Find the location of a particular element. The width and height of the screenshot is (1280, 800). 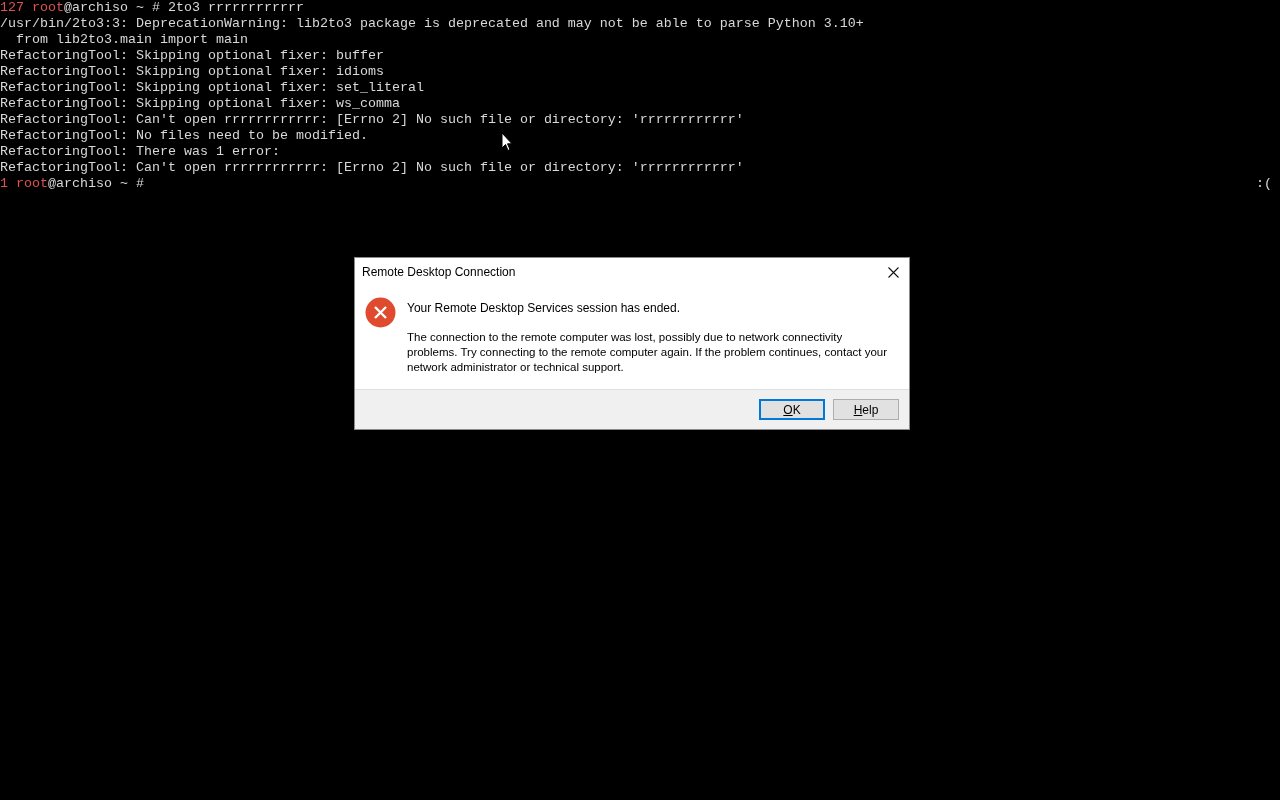

dialog-button: Help is located at coordinates (866, 409).